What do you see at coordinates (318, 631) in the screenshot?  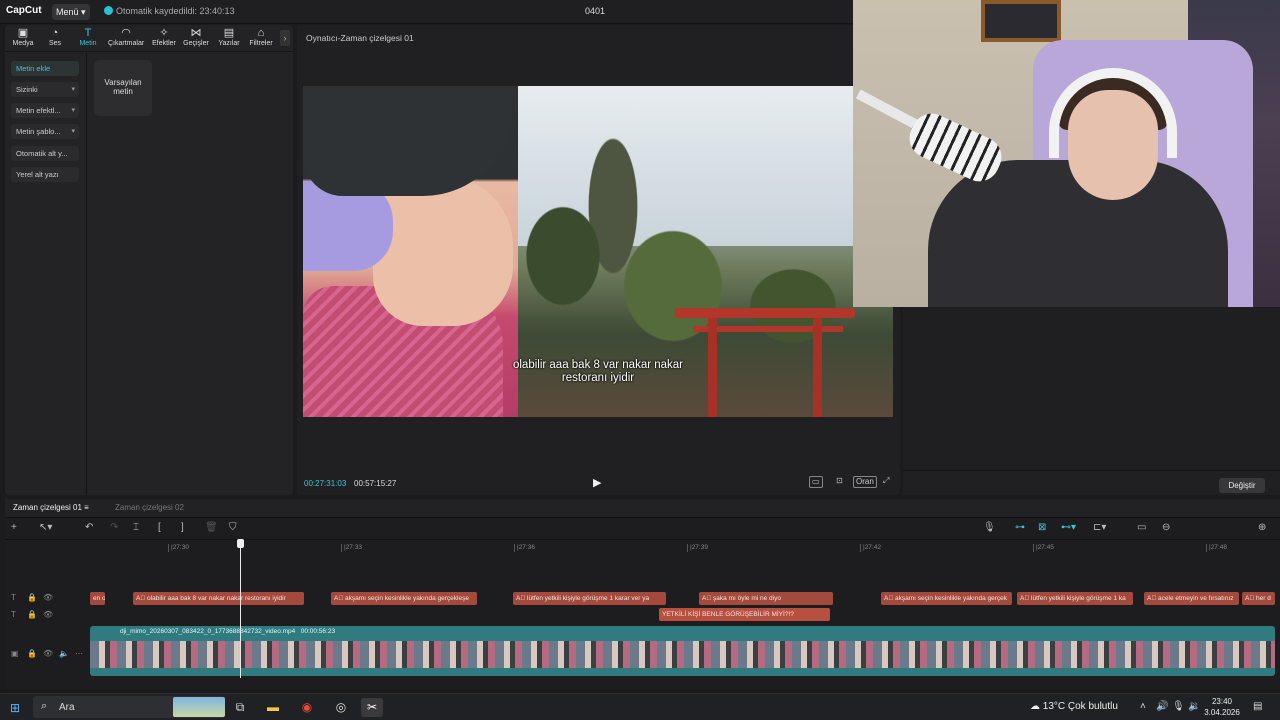 I see `video-clip-duration: 00:00:56:23` at bounding box center [318, 631].